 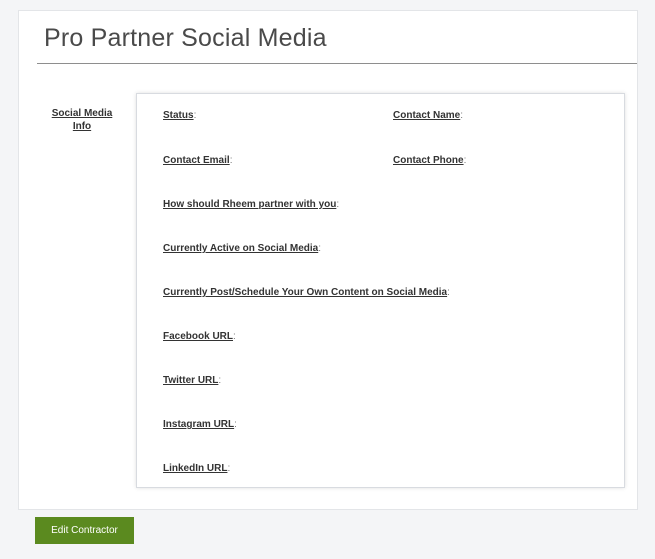 I want to click on contact-phone-label: Contact Phone, so click(x=428, y=160).